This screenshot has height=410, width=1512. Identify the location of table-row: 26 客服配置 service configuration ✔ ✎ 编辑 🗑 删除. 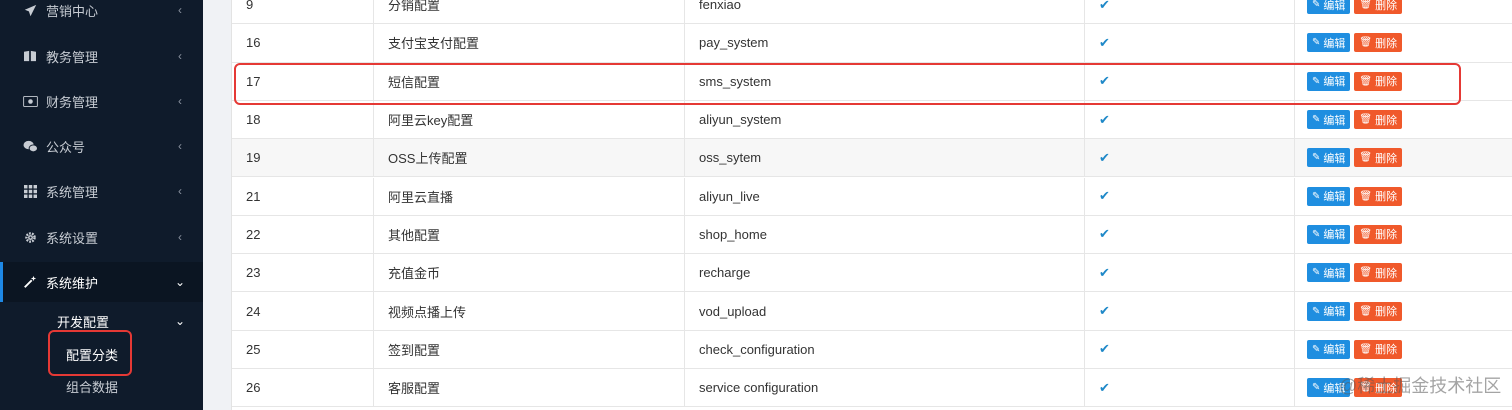
(872, 388).